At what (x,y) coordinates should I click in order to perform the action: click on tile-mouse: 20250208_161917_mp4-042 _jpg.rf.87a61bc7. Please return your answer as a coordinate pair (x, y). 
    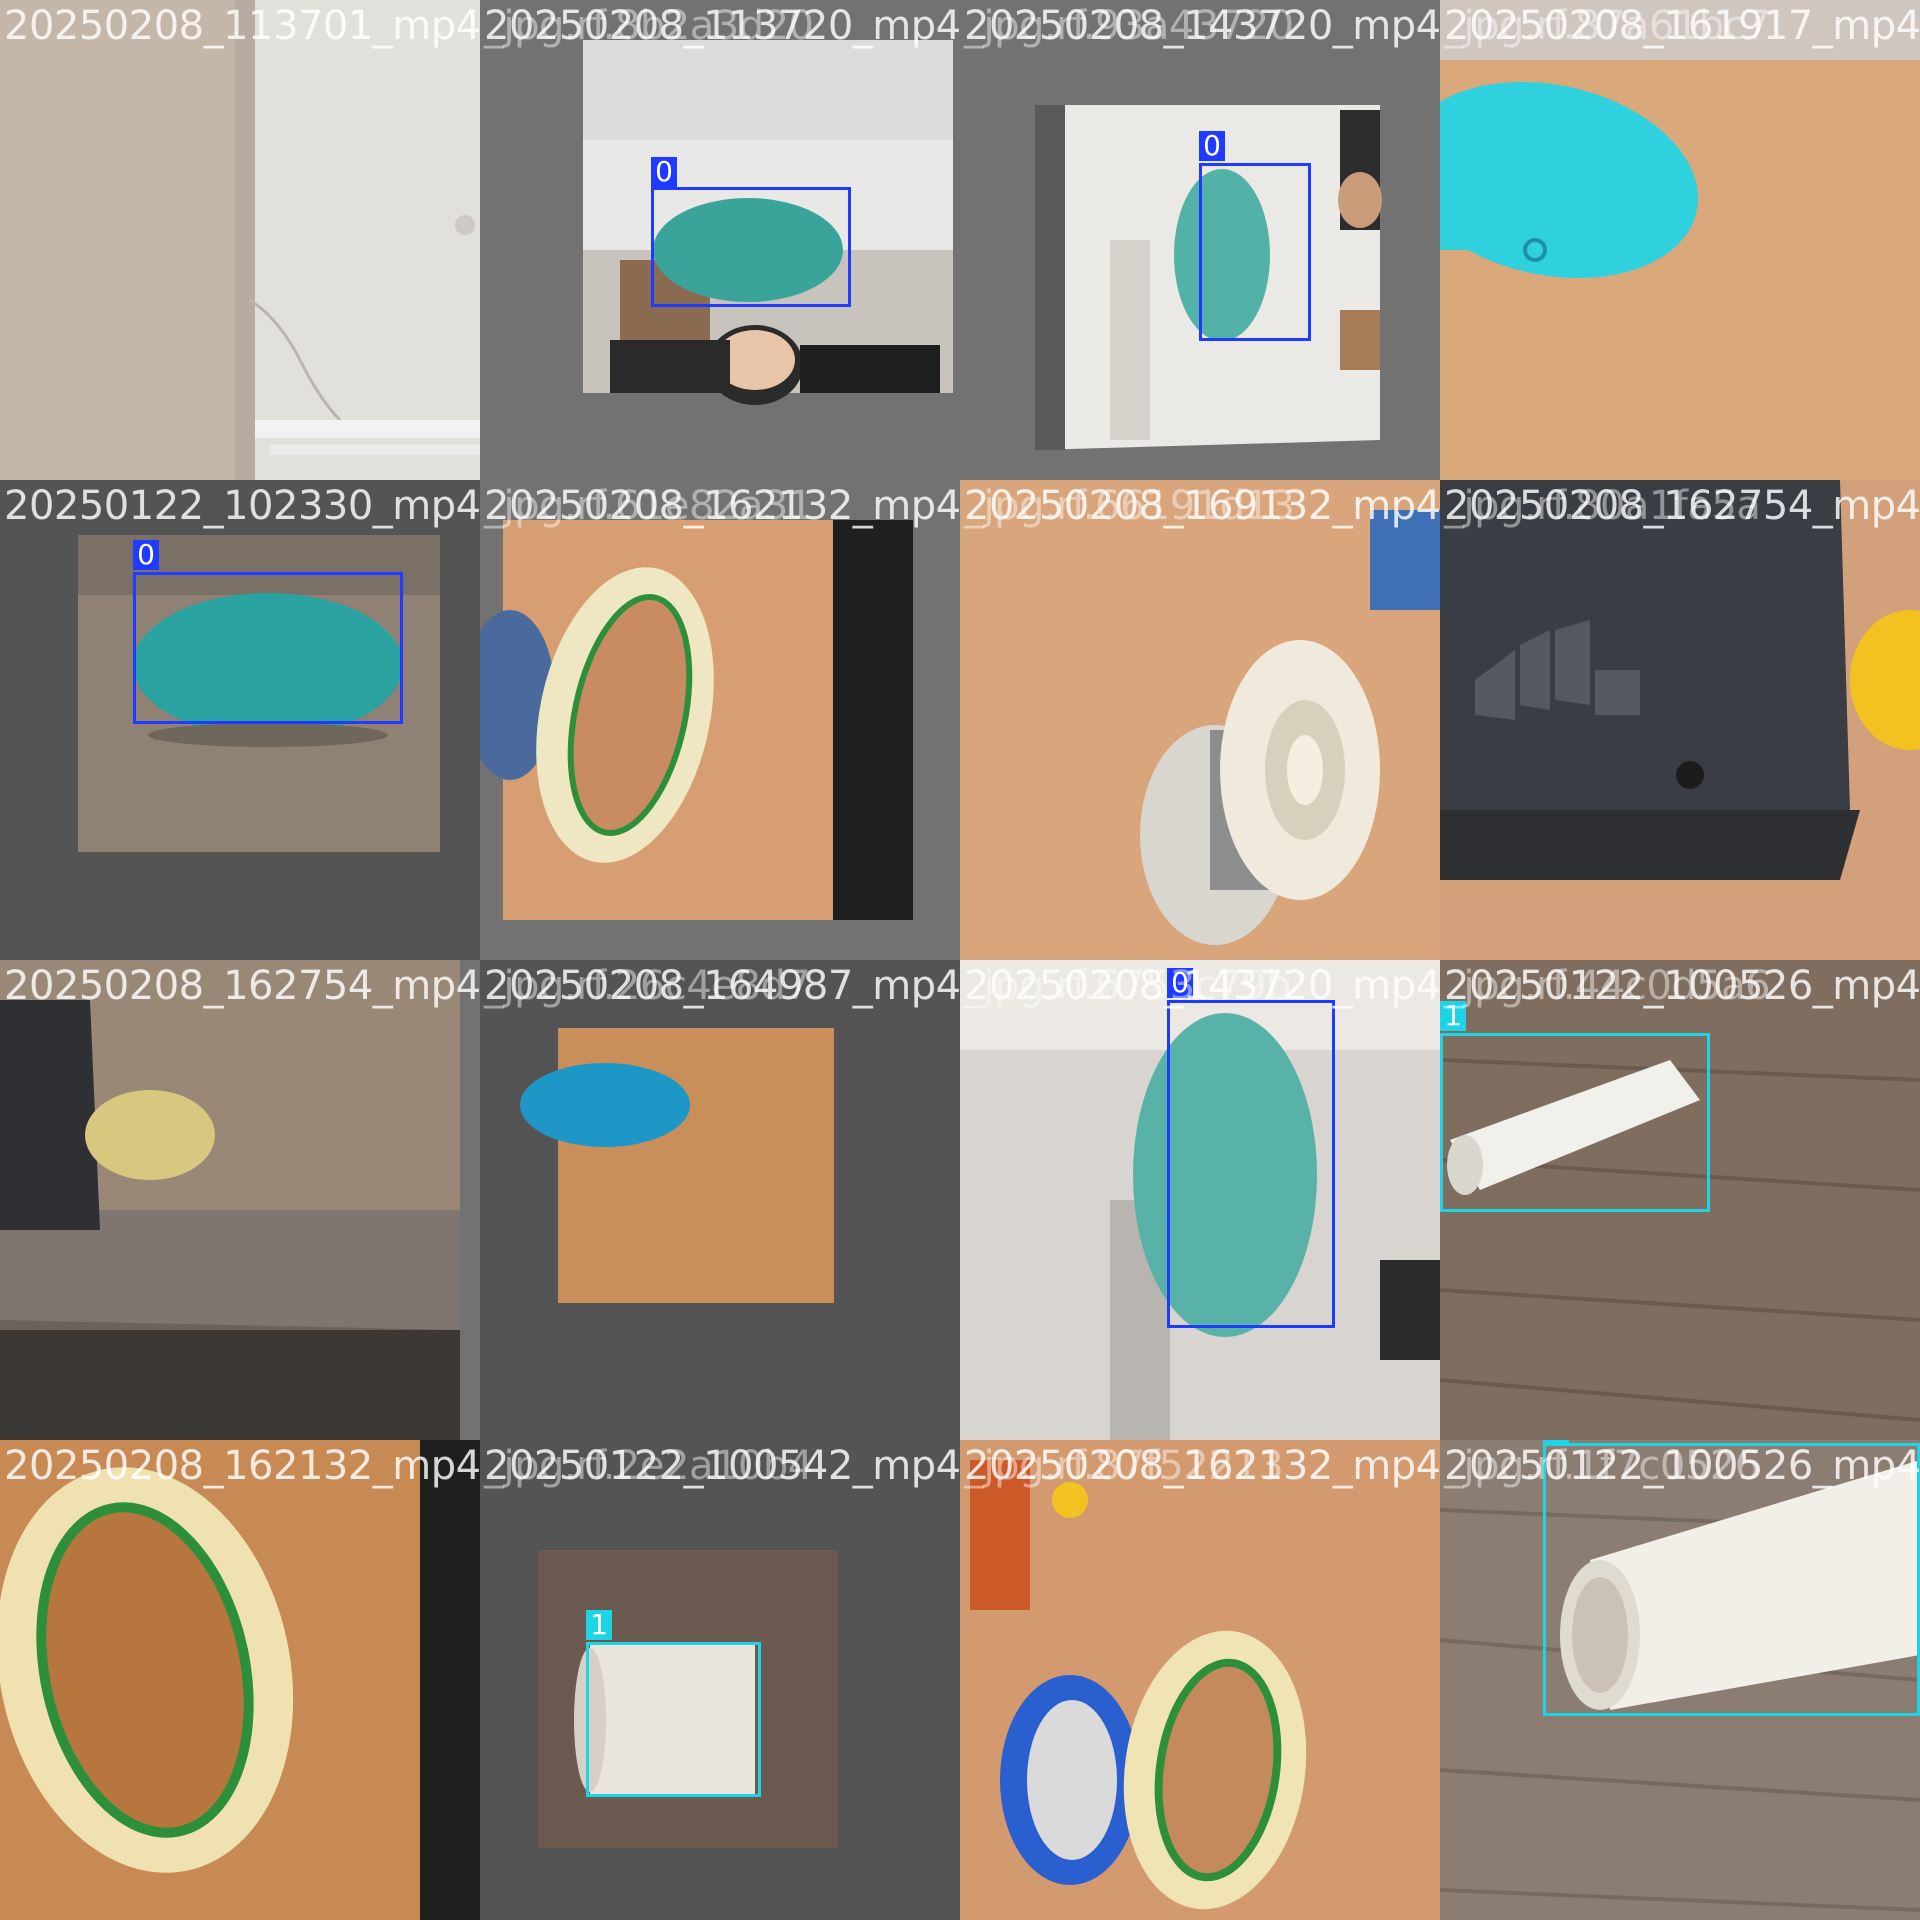
    Looking at the image, I should click on (1680, 240).